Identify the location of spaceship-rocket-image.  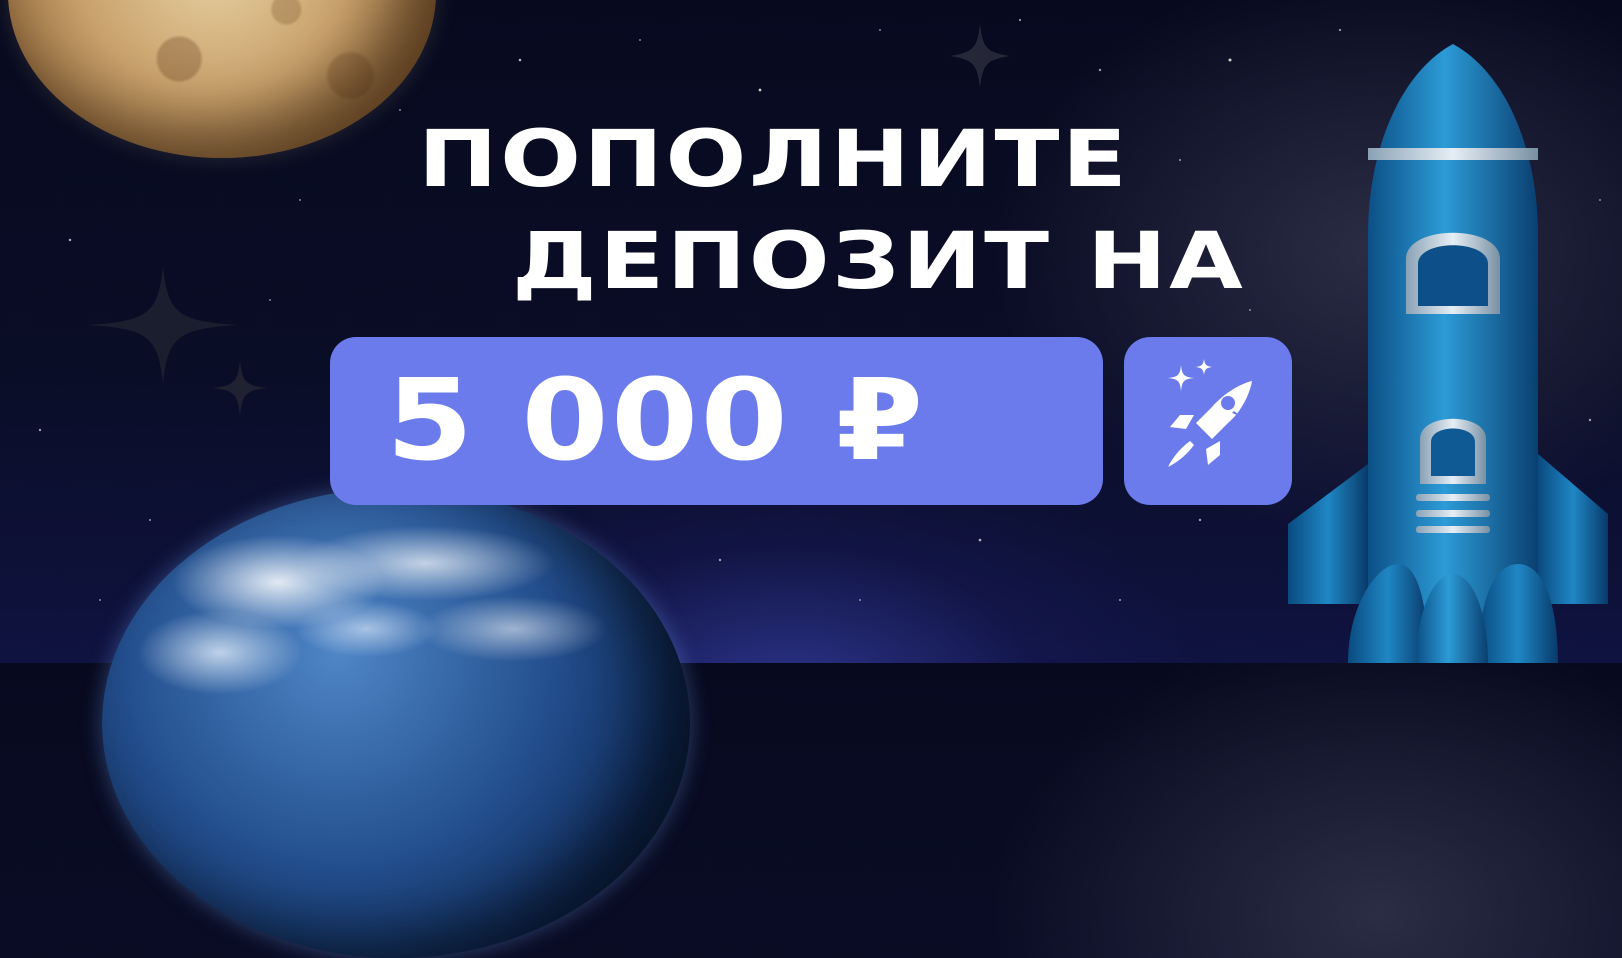
(1448, 353).